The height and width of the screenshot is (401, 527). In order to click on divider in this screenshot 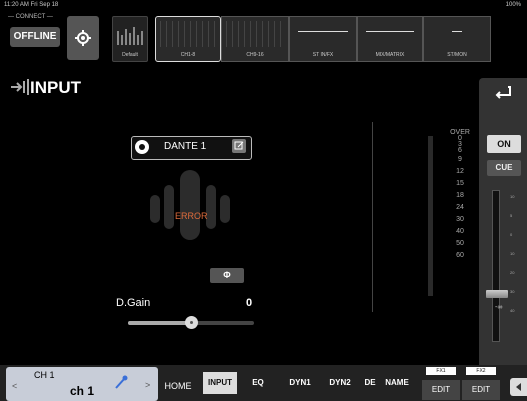, I will do `click(372, 217)`.